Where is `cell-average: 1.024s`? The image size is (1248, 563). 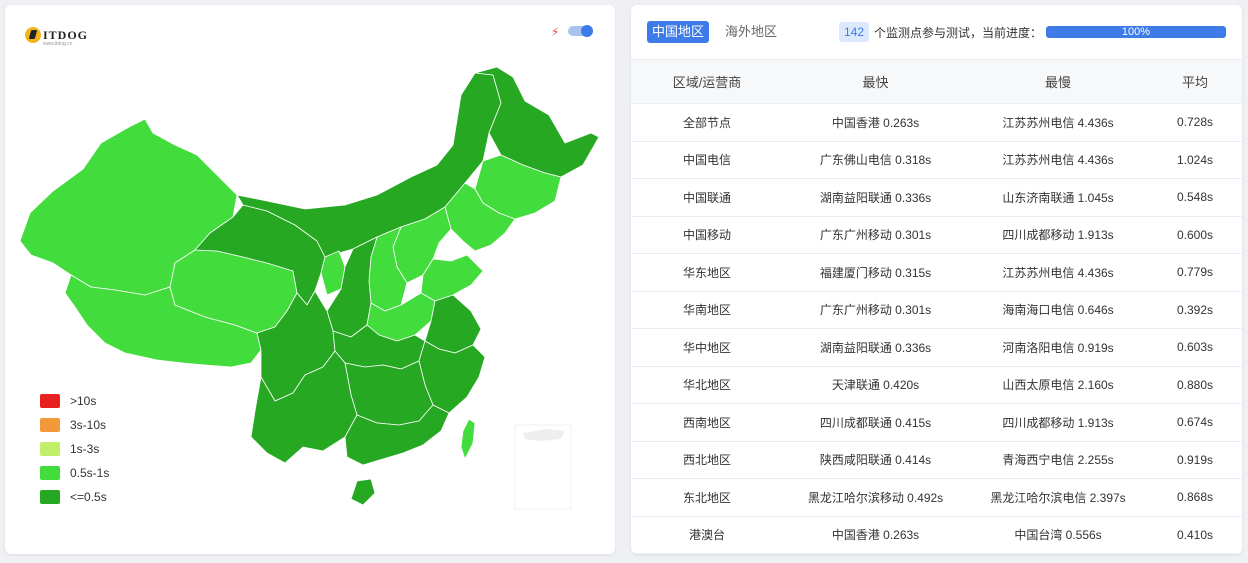 cell-average: 1.024s is located at coordinates (1195, 160).